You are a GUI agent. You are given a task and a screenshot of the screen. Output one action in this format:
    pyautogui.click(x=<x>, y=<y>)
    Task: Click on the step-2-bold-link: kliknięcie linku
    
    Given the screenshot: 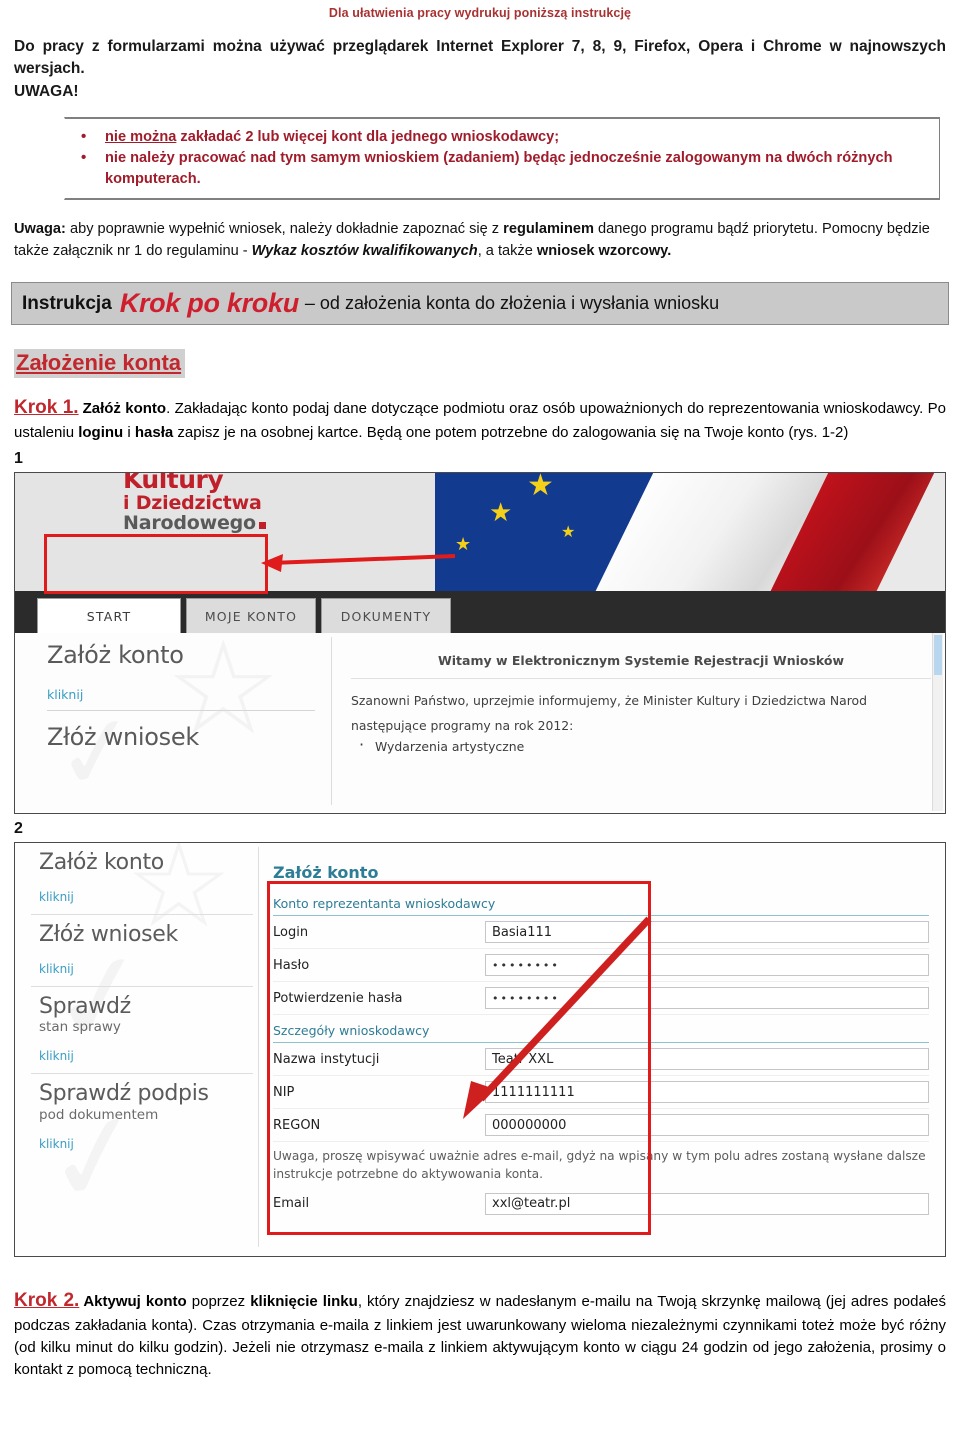 What is the action you would take?
    pyautogui.click(x=304, y=1302)
    